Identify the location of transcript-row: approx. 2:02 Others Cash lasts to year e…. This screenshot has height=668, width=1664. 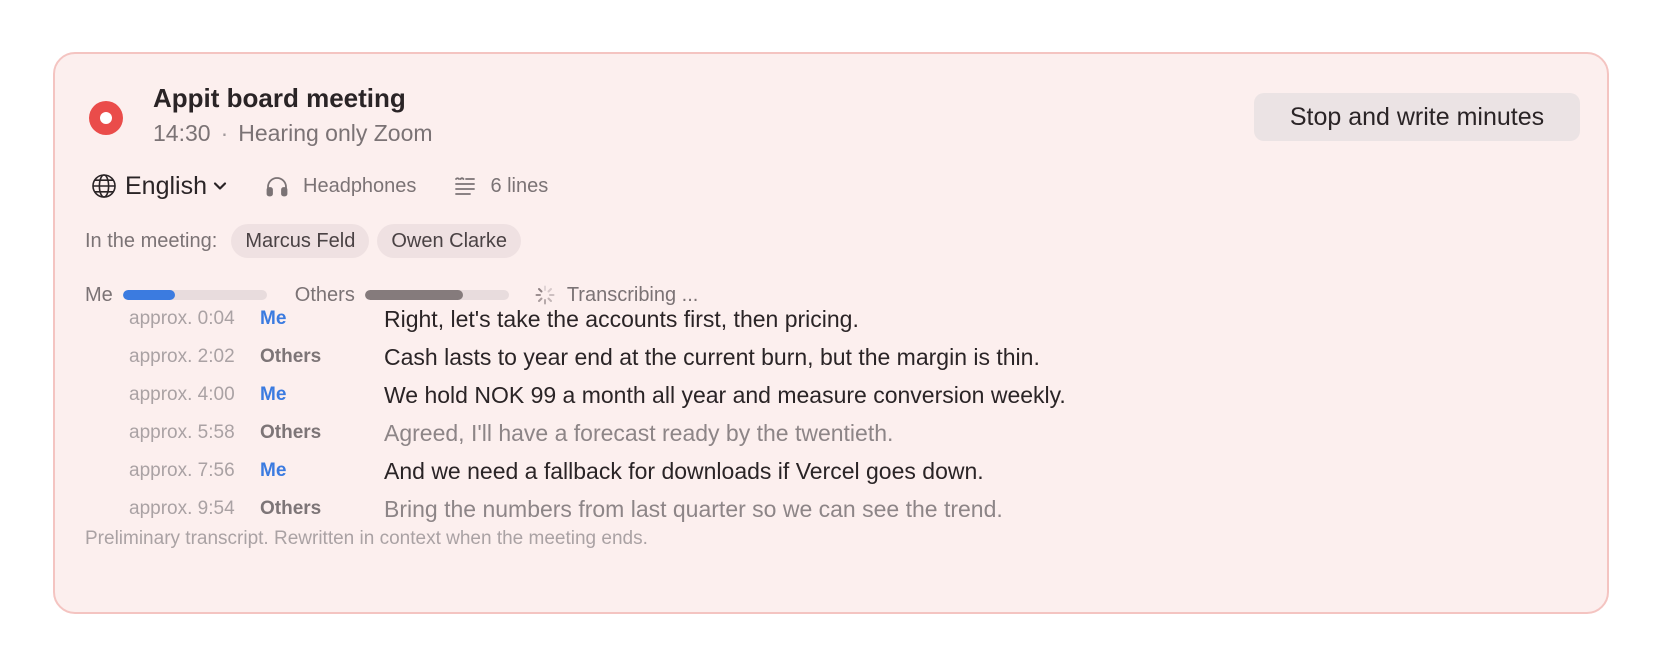
(597, 357).